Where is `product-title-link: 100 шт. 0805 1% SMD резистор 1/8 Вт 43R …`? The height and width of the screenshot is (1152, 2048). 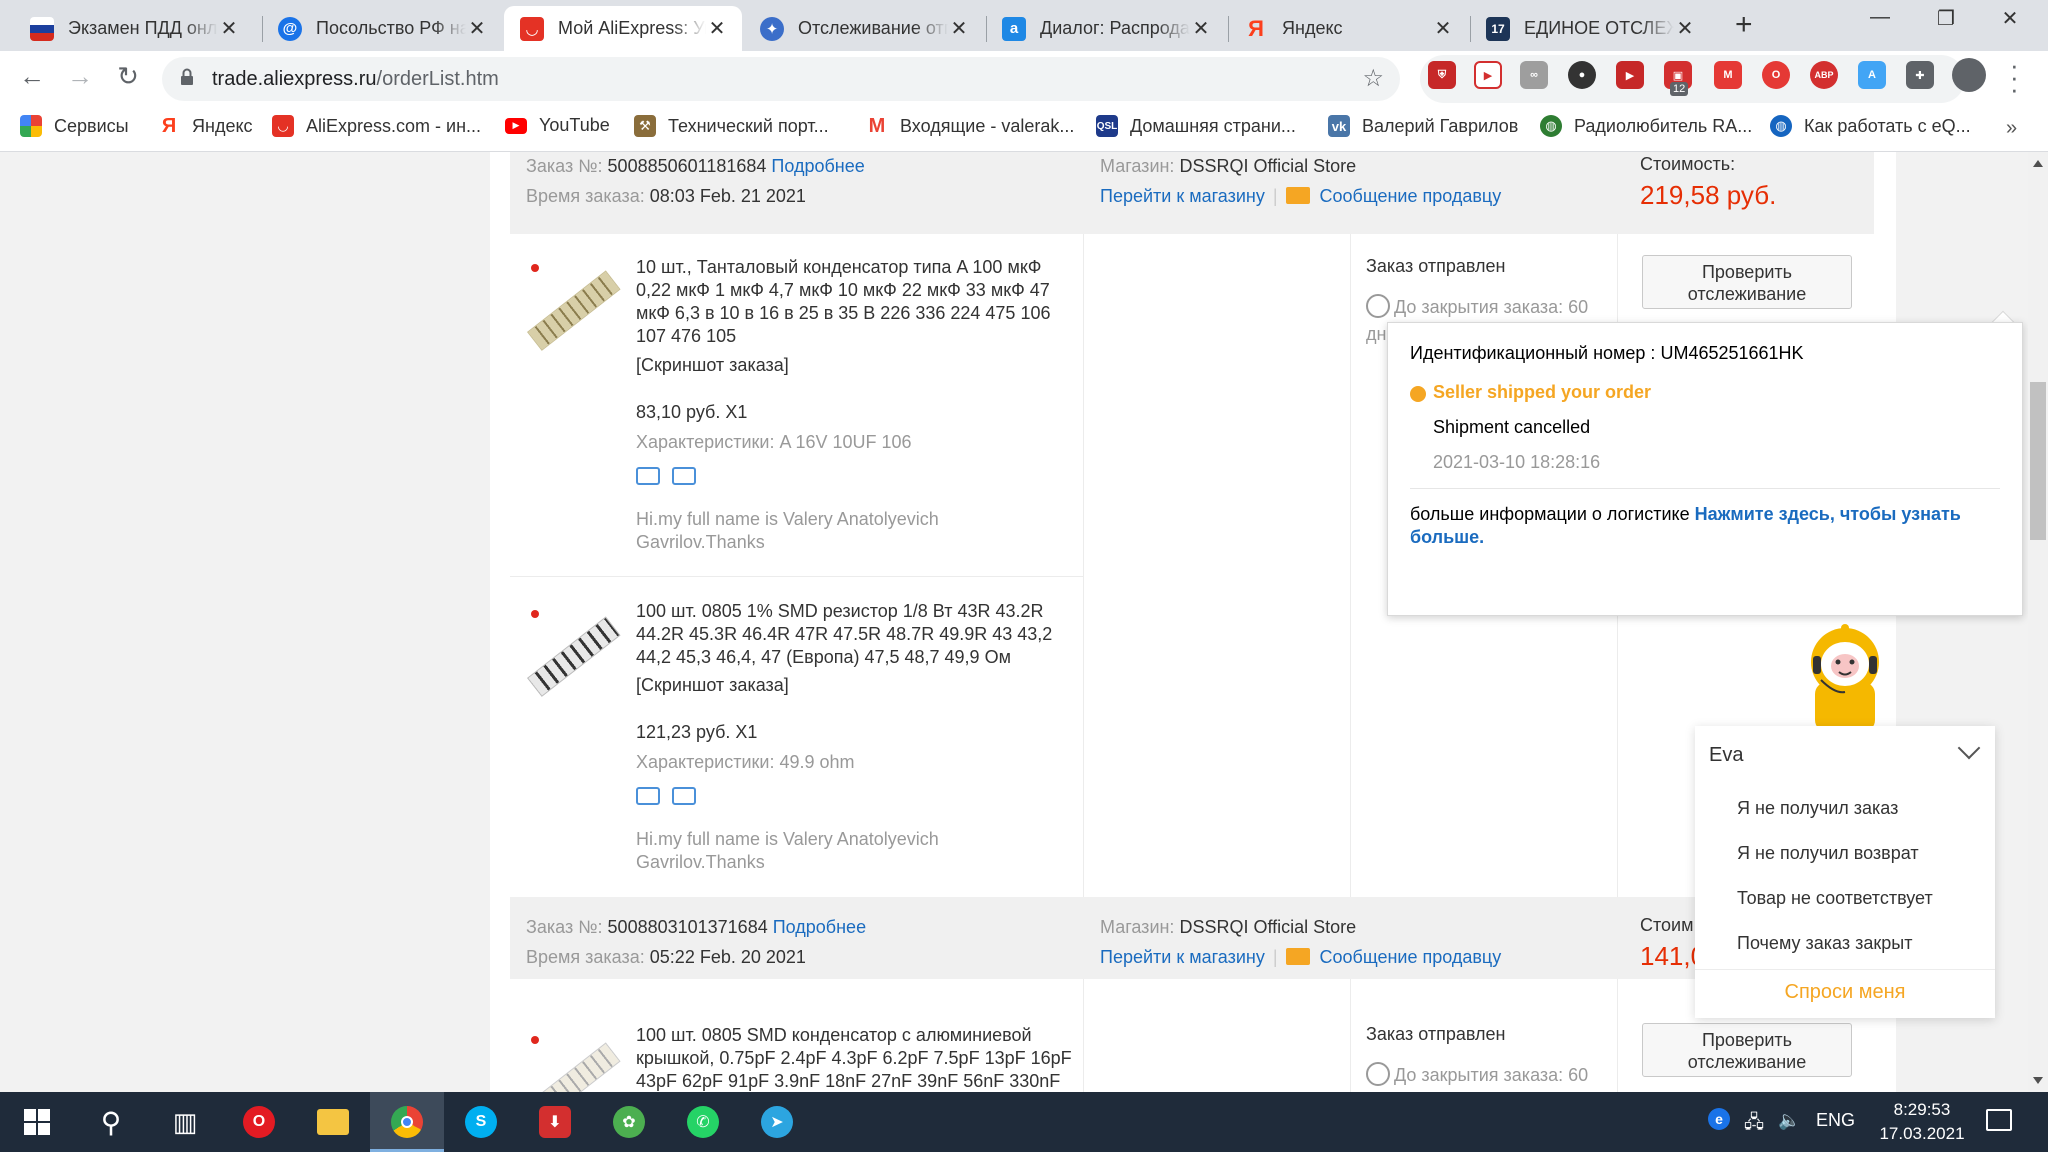
product-title-link: 100 шт. 0805 1% SMD резистор 1/8 Вт 43R … is located at coordinates (856, 634).